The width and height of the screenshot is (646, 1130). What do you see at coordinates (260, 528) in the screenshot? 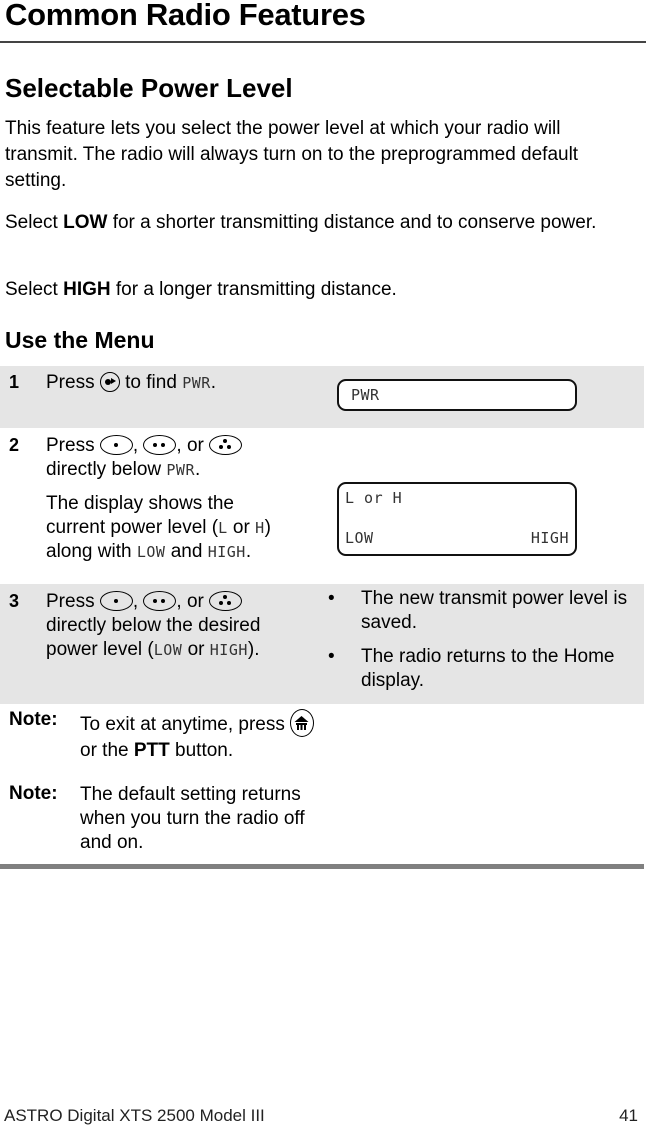
I see `lcd-text: H` at bounding box center [260, 528].